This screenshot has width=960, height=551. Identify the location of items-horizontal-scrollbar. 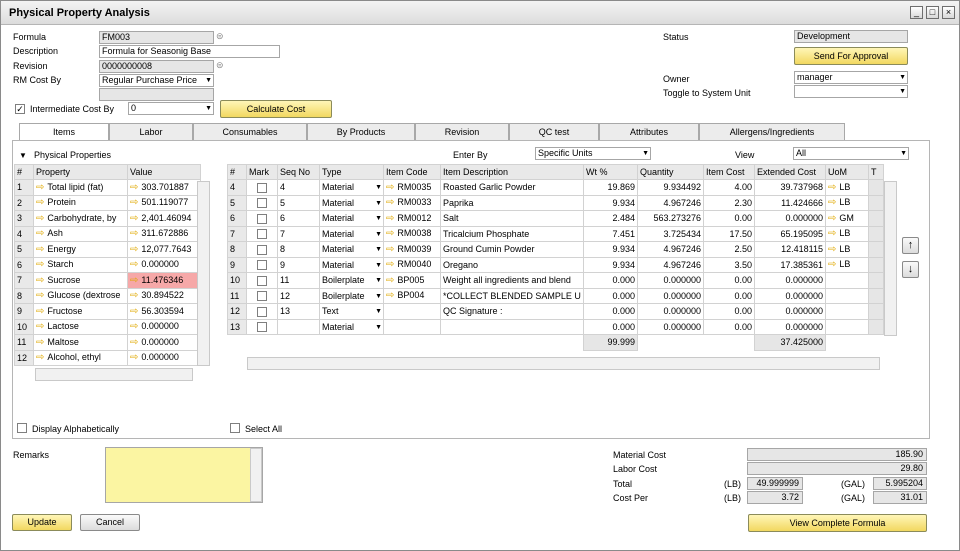
(563, 363).